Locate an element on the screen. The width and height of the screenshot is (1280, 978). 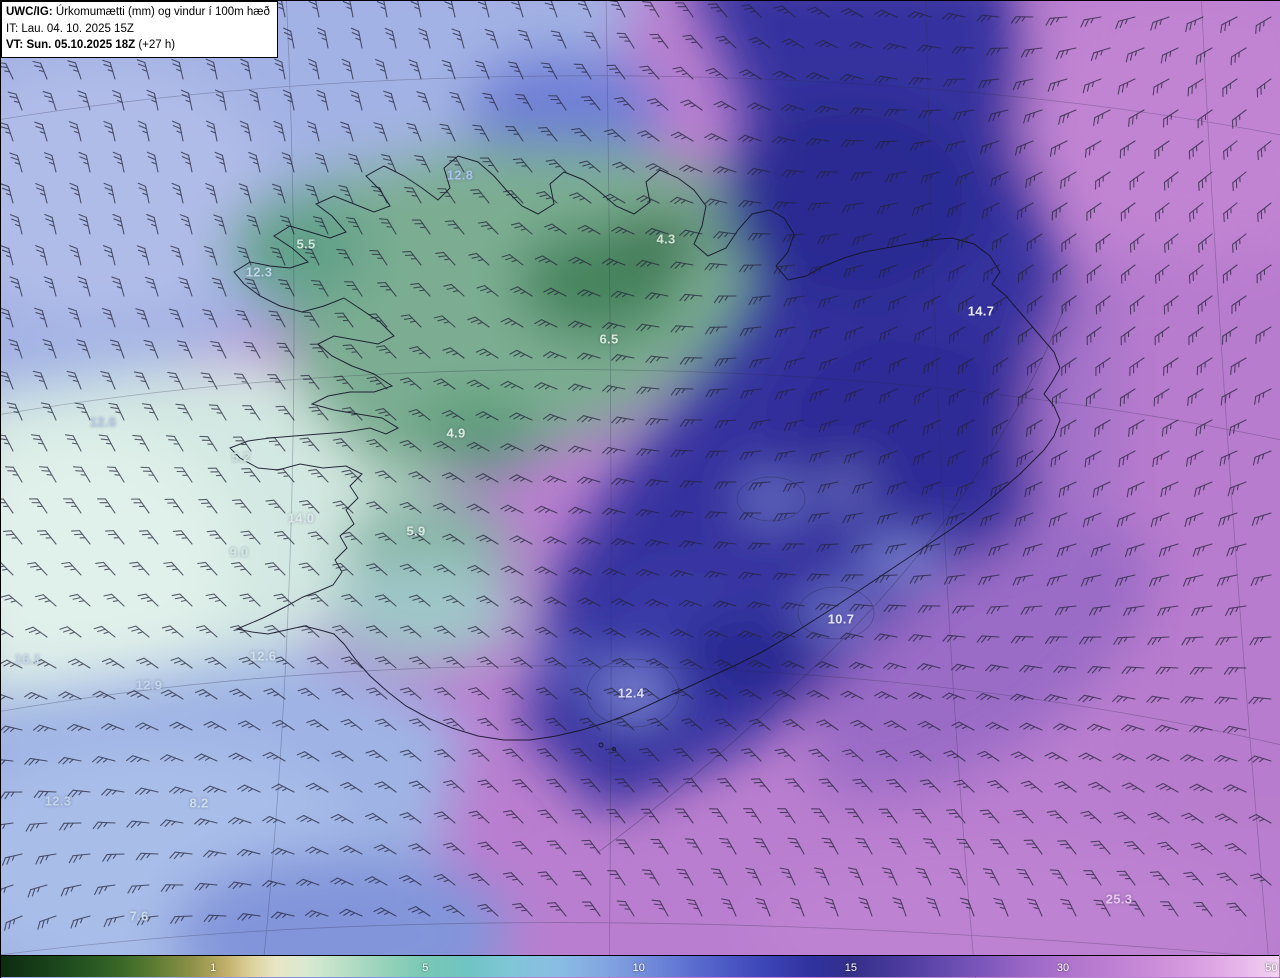
colorbar-tick-label: 10 is located at coordinates (638, 968).